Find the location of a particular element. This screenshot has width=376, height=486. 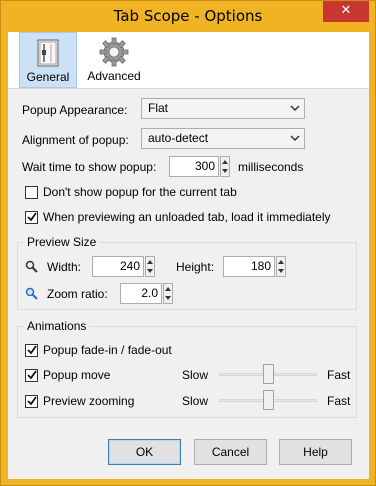

move-checkbox is located at coordinates (31, 375).